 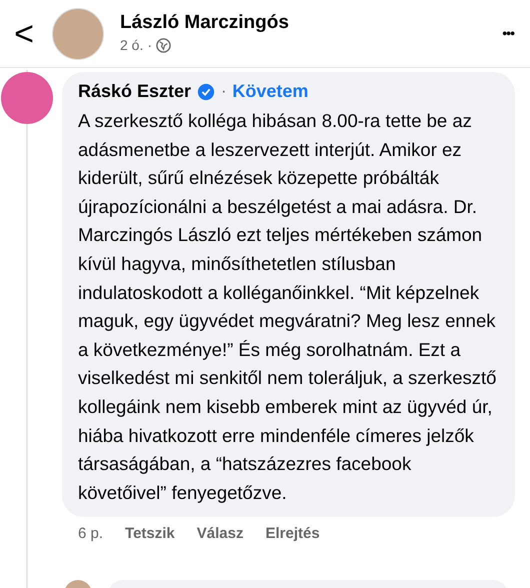 I want to click on more-button: •••, so click(x=508, y=33).